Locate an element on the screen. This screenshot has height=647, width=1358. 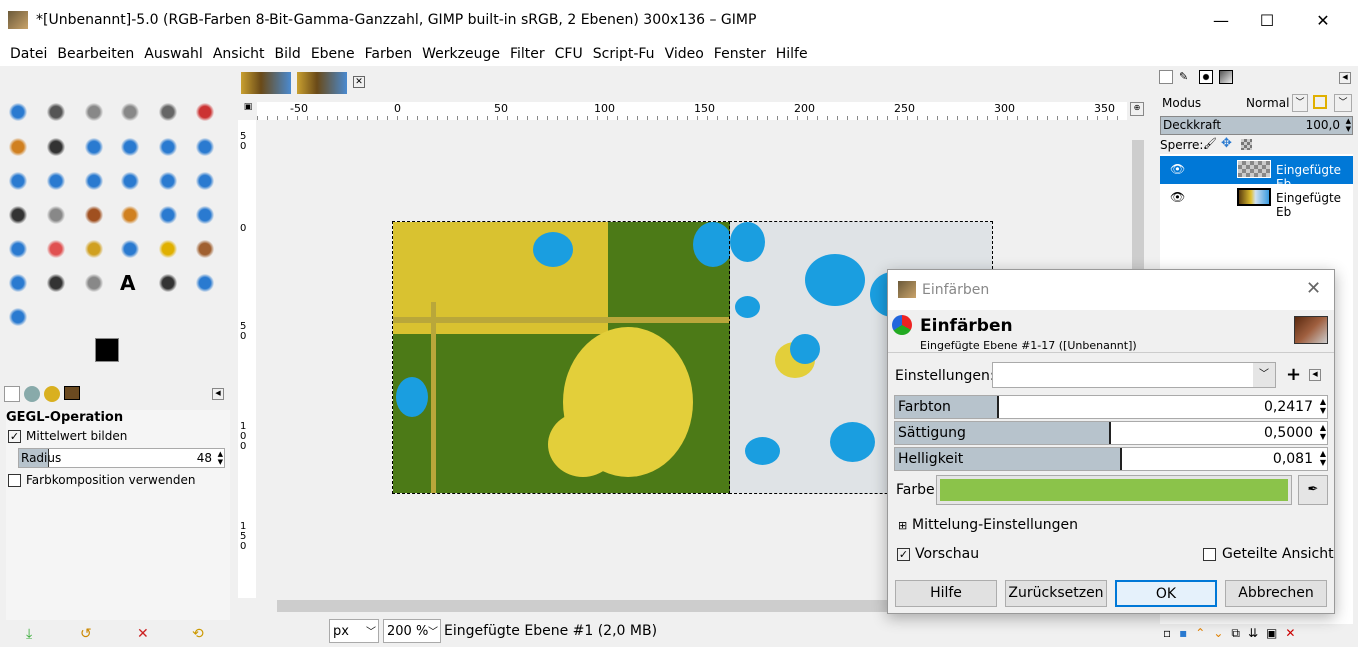
save-preset-icon: ⤓ is located at coordinates (29, 634).